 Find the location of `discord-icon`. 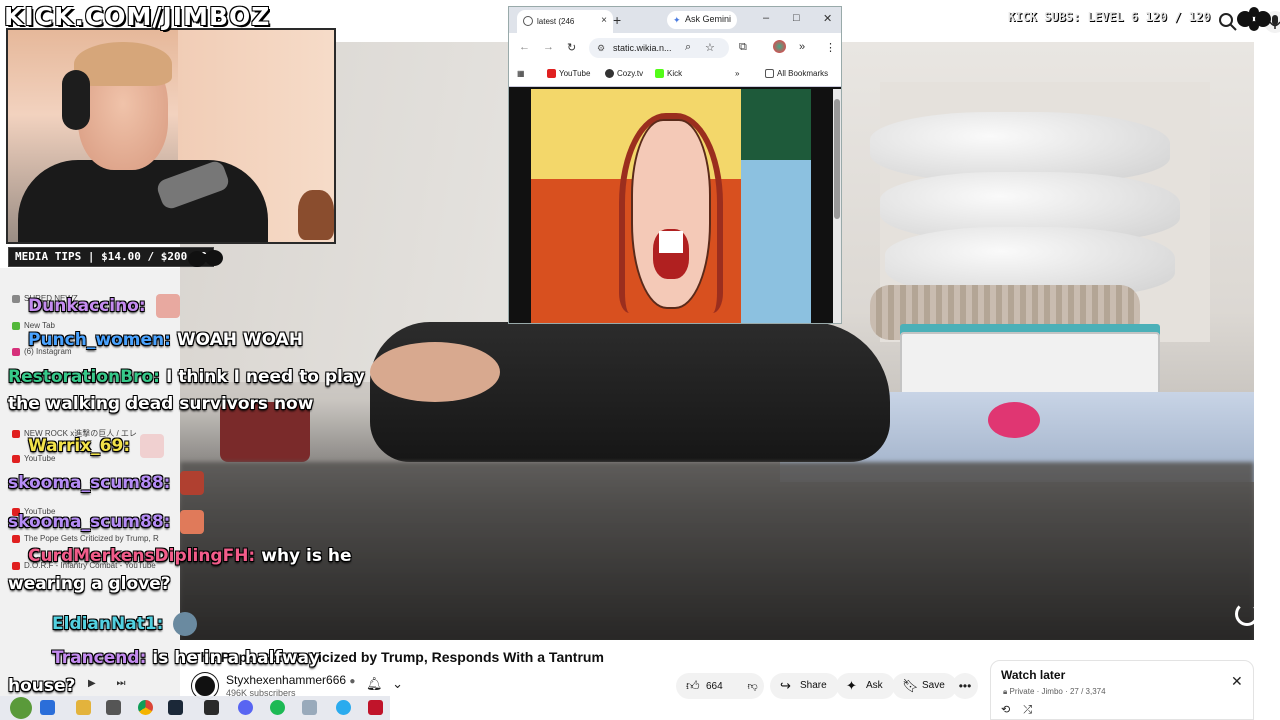

discord-icon is located at coordinates (245, 707).